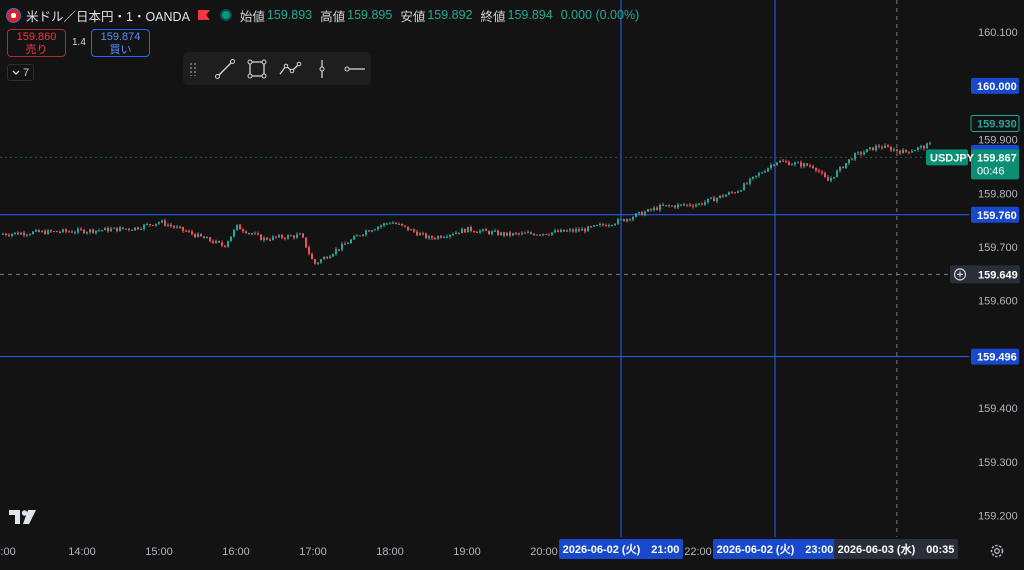 Image resolution: width=1024 pixels, height=570 pixels. What do you see at coordinates (998, 409) in the screenshot?
I see `price-tick-5: 159.400` at bounding box center [998, 409].